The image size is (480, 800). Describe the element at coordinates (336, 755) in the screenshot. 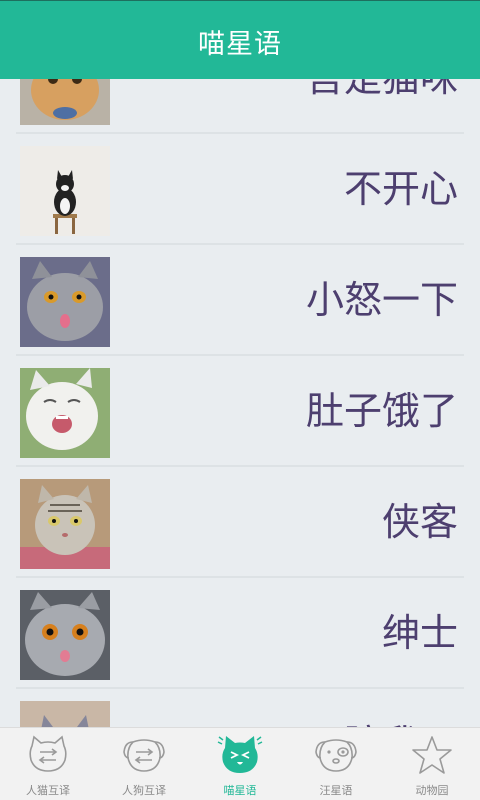

I see `dog-face-icon` at that location.